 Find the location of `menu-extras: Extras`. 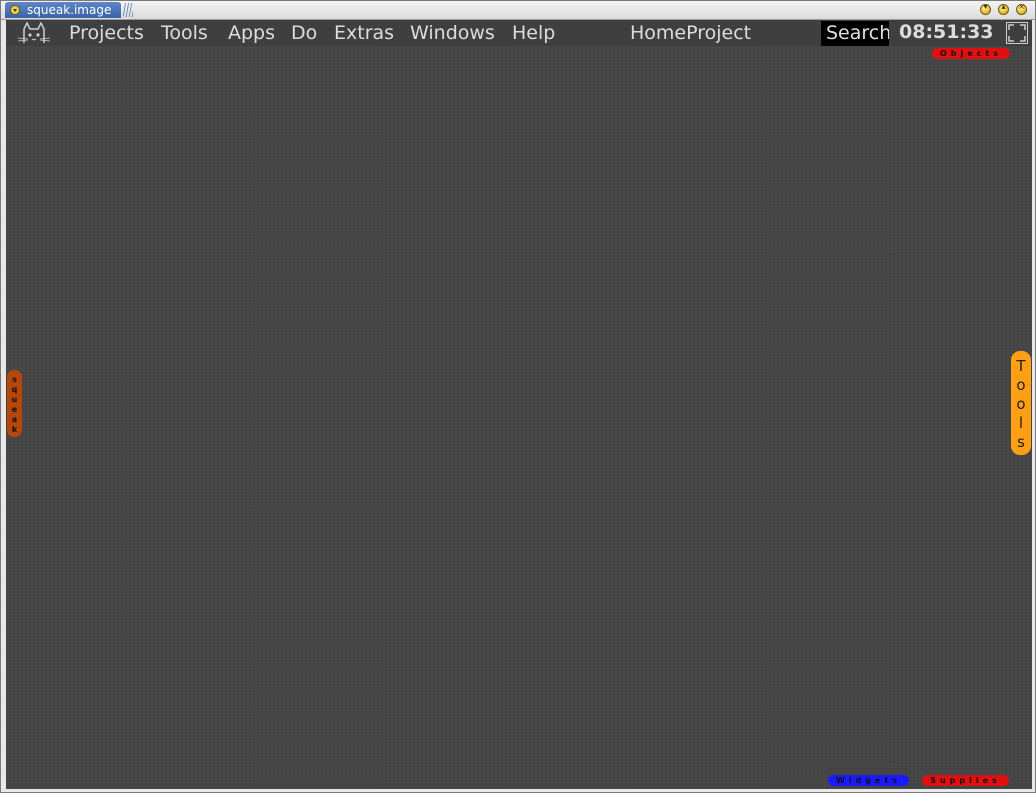

menu-extras: Extras is located at coordinates (364, 33).